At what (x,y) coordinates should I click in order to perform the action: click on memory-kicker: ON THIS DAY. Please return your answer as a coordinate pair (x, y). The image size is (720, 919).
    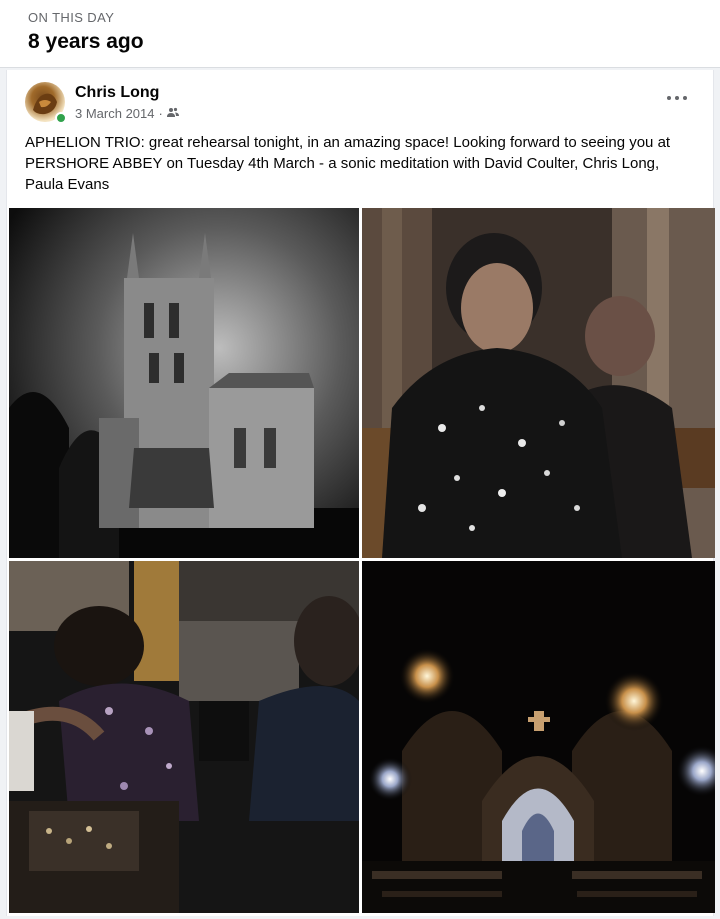
    Looking at the image, I should click on (71, 17).